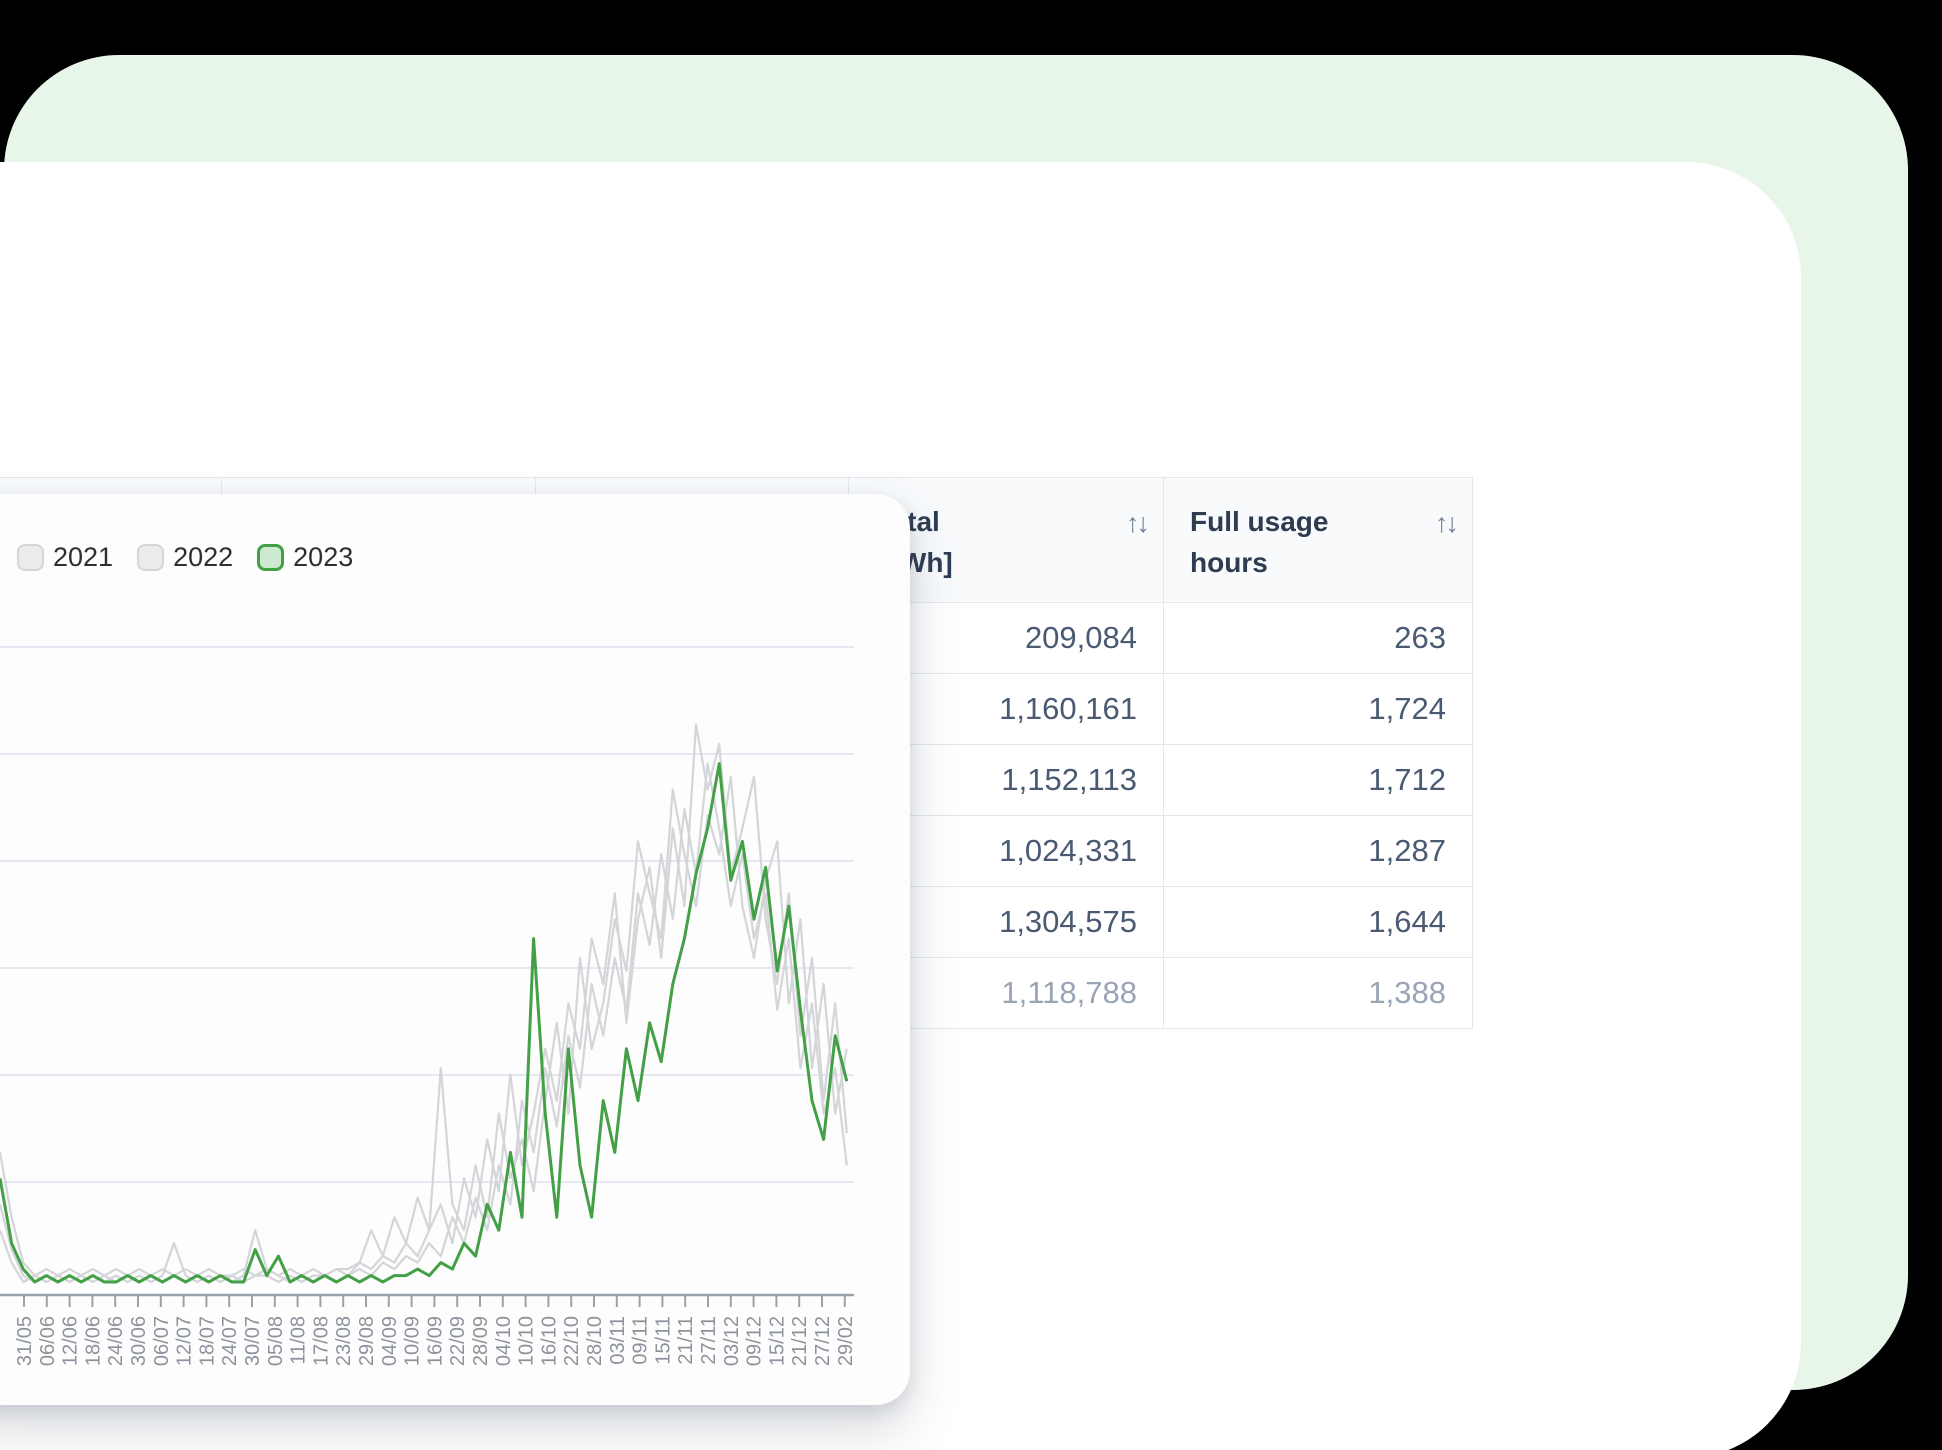 This screenshot has width=1942, height=1450. What do you see at coordinates (413, 1341) in the screenshot?
I see `x-axis-label: 10/09` at bounding box center [413, 1341].